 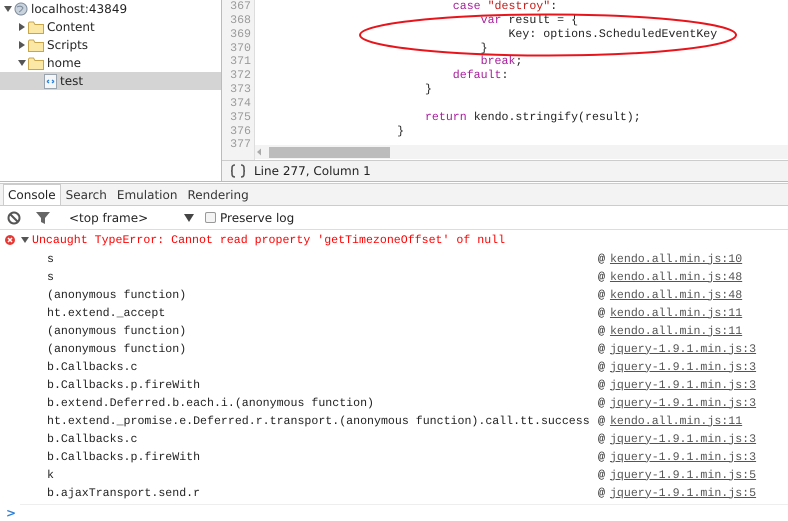 What do you see at coordinates (240, 62) in the screenshot?
I see `line-number: 371` at bounding box center [240, 62].